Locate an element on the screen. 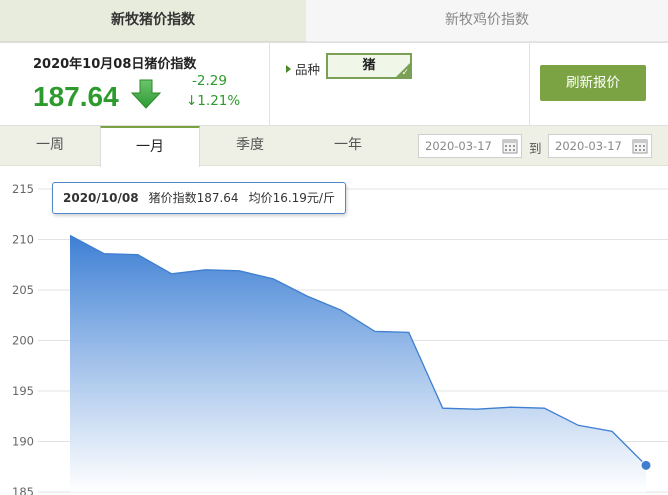 This screenshot has width=668, height=495. tab-chicken-index: 新牧鸡价指数 is located at coordinates (487, 21).